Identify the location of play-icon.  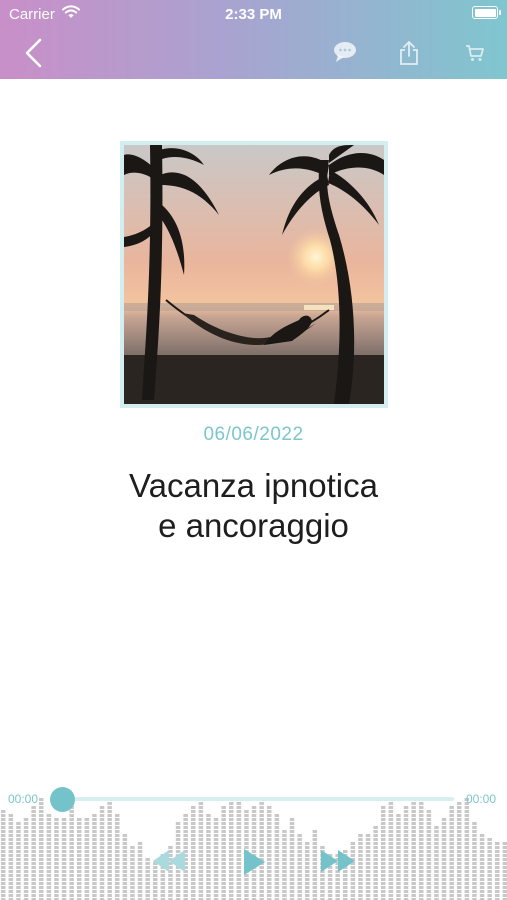
(254, 862).